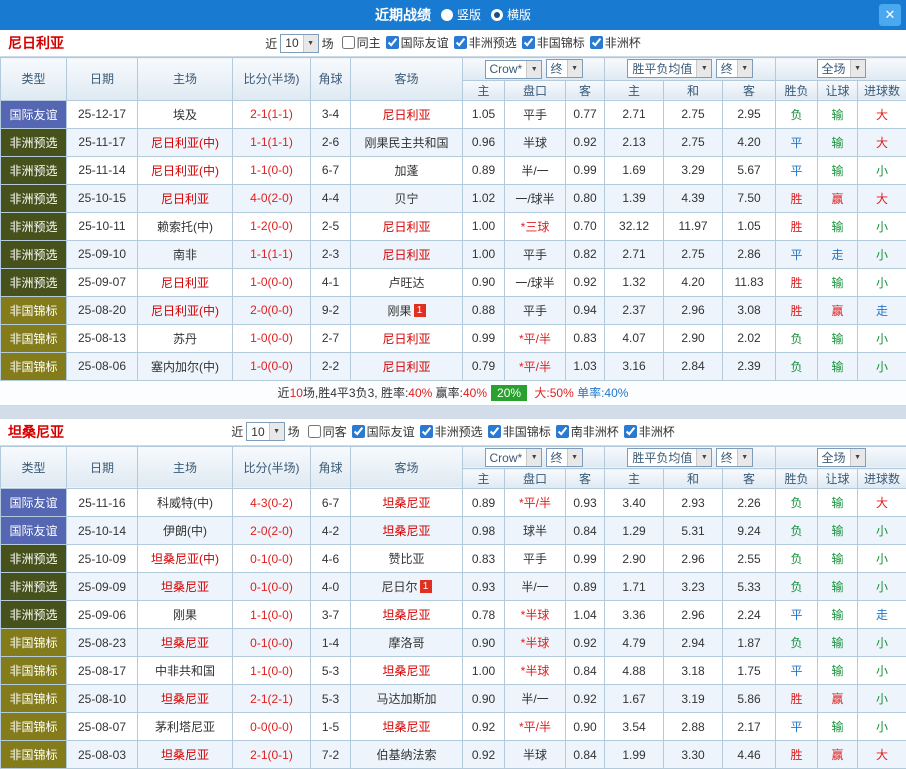  I want to click on away-team-cell: 马达加斯加, so click(407, 699).